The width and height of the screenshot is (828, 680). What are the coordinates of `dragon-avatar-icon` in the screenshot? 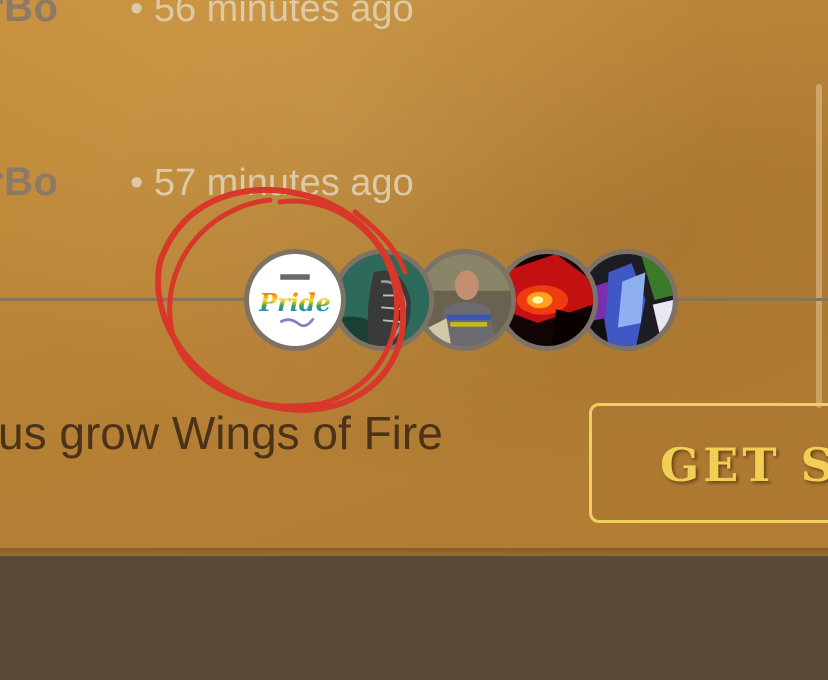 It's located at (383, 300).